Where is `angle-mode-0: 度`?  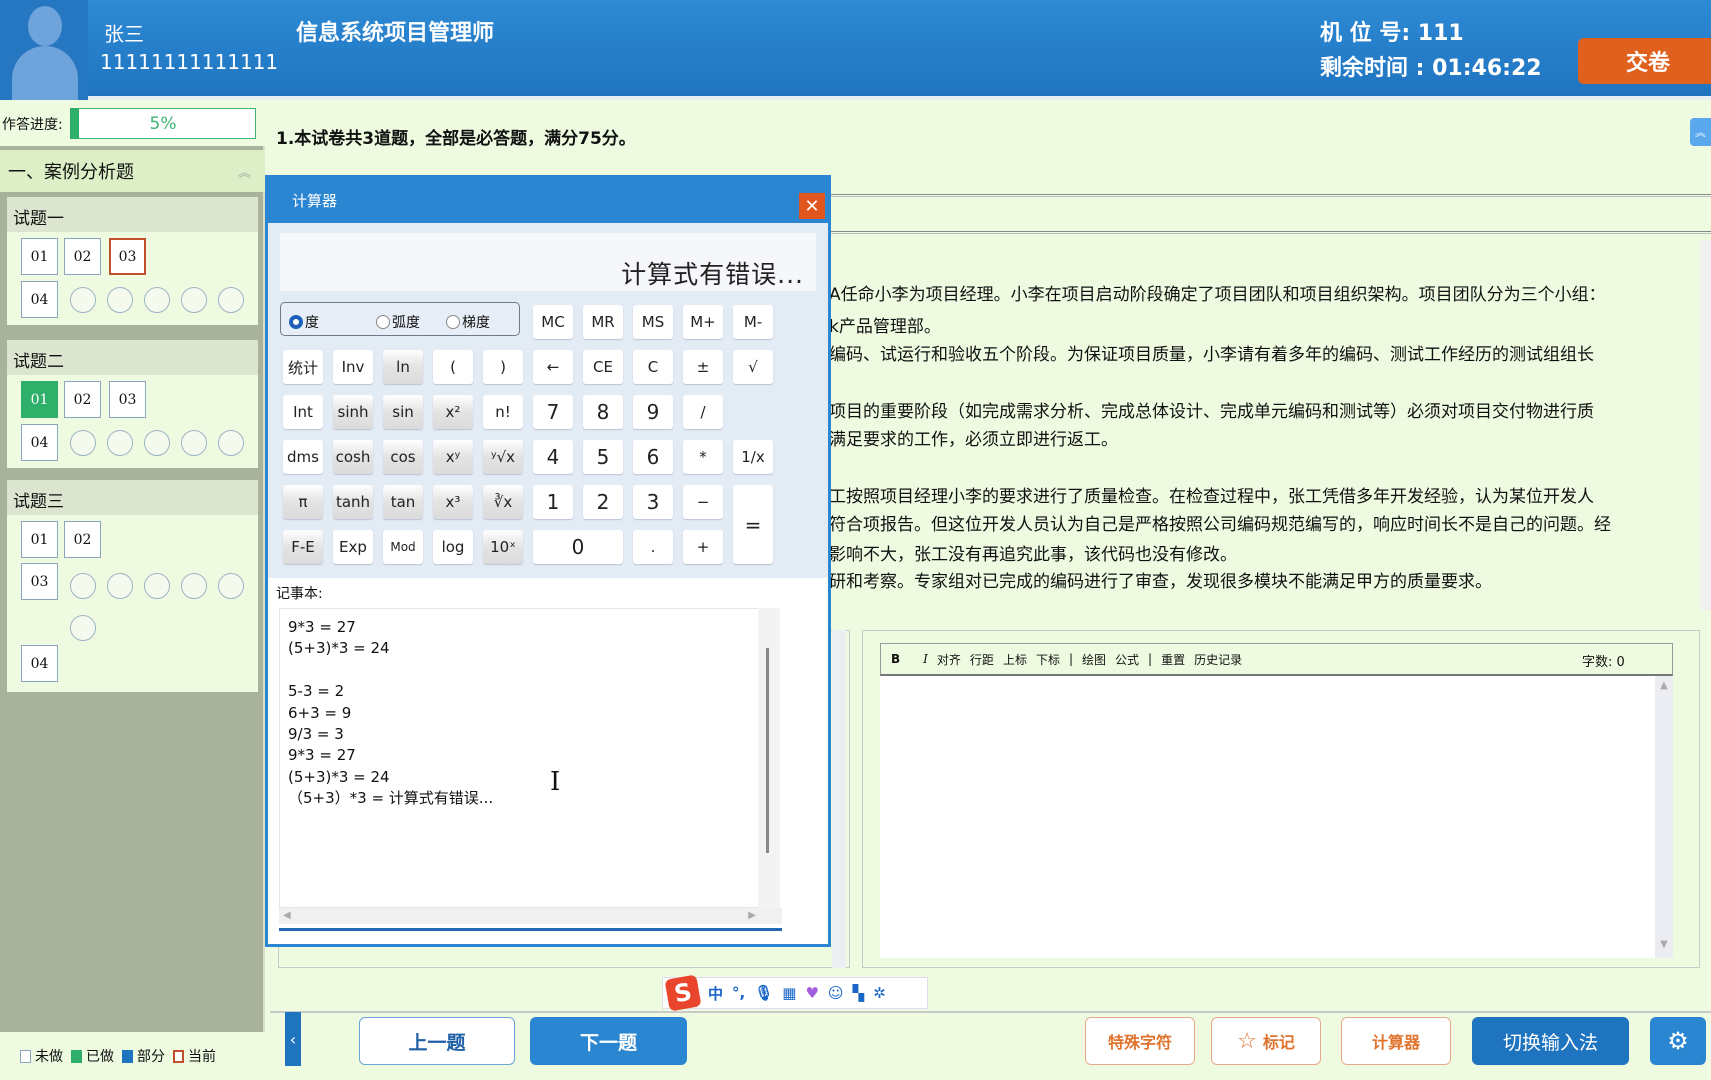
angle-mode-0: 度 is located at coordinates (304, 322).